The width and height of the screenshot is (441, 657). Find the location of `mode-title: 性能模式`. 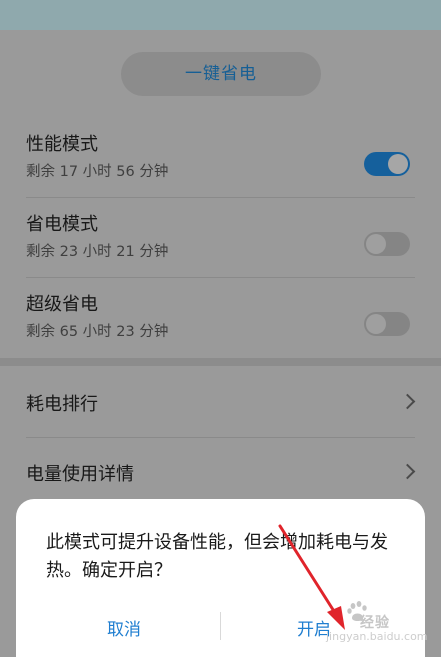

mode-title: 性能模式 is located at coordinates (62, 144).